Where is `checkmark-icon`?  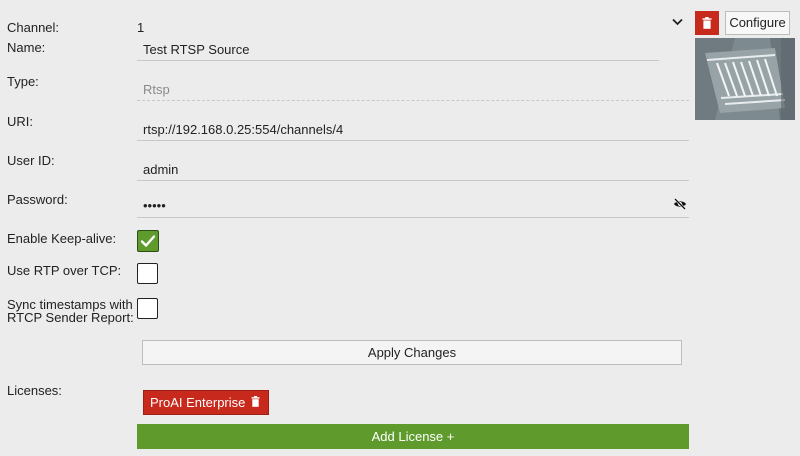 checkmark-icon is located at coordinates (148, 241).